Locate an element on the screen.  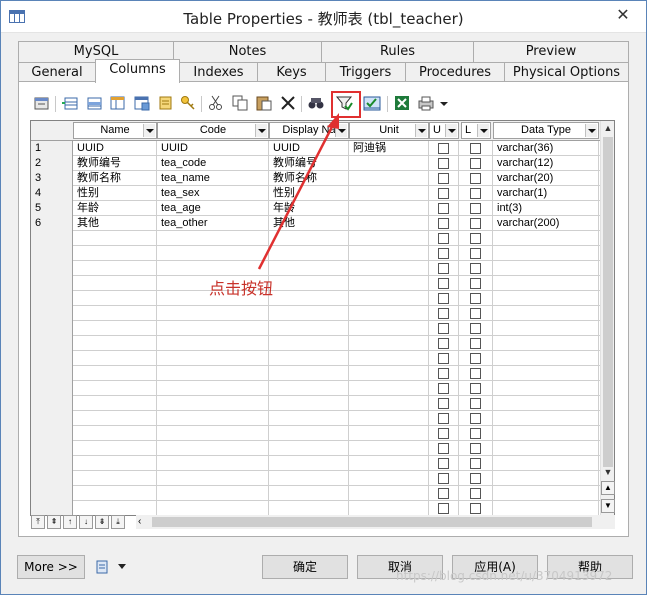
watermark: https://blog.csdn.net/u/3704913972 is located at coordinates (504, 576).